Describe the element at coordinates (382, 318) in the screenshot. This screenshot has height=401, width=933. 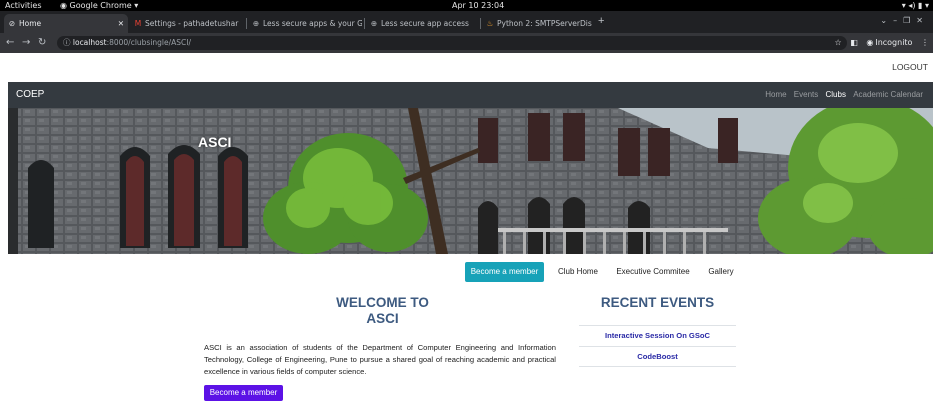
I see `club-name: ASCI` at that location.